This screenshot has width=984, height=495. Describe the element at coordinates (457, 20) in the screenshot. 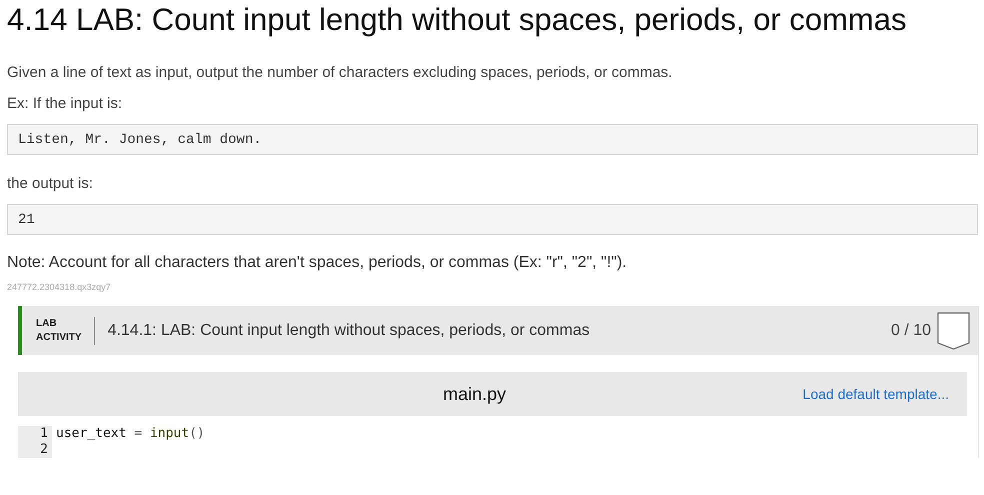

I see `page-title: 4.14 LAB: Count input length without spaces, periods, or commas` at that location.